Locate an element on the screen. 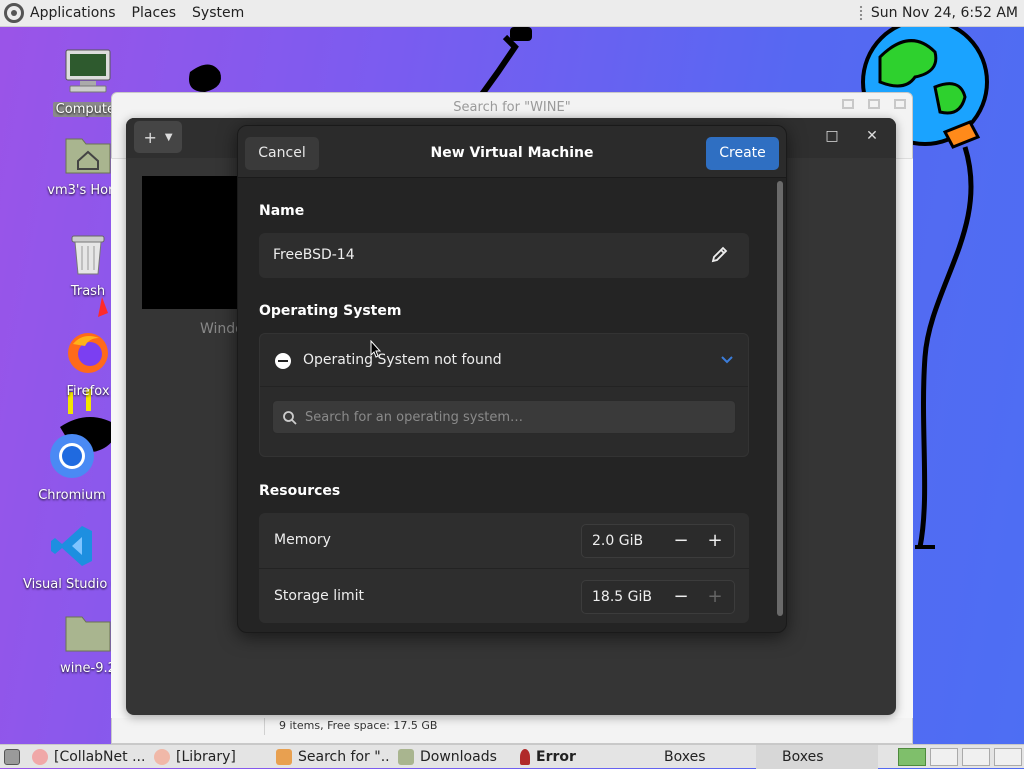 Image resolution: width=1024 pixels, height=769 pixels. taskbar-item: Downloads is located at coordinates (451, 757).